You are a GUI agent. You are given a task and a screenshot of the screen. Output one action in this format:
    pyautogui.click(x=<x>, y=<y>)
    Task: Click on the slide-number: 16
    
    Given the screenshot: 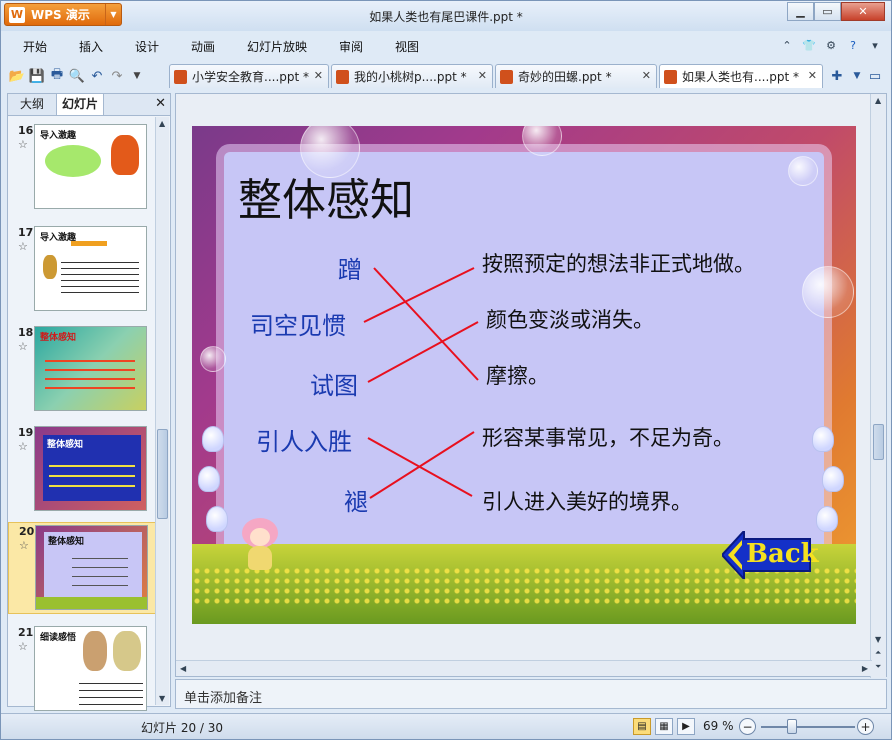 What is the action you would take?
    pyautogui.click(x=26, y=130)
    